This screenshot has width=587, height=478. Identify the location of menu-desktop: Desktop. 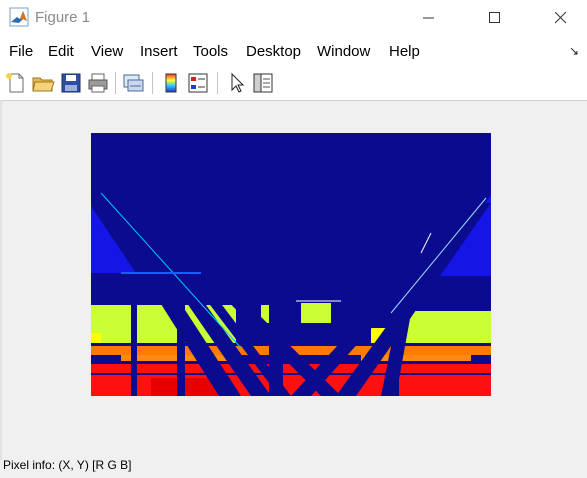
(273, 51).